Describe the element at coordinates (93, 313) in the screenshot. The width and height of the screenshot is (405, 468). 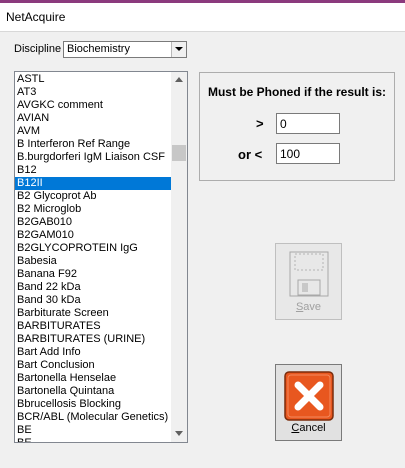
I see `list-item: Barbiturate Screen` at that location.